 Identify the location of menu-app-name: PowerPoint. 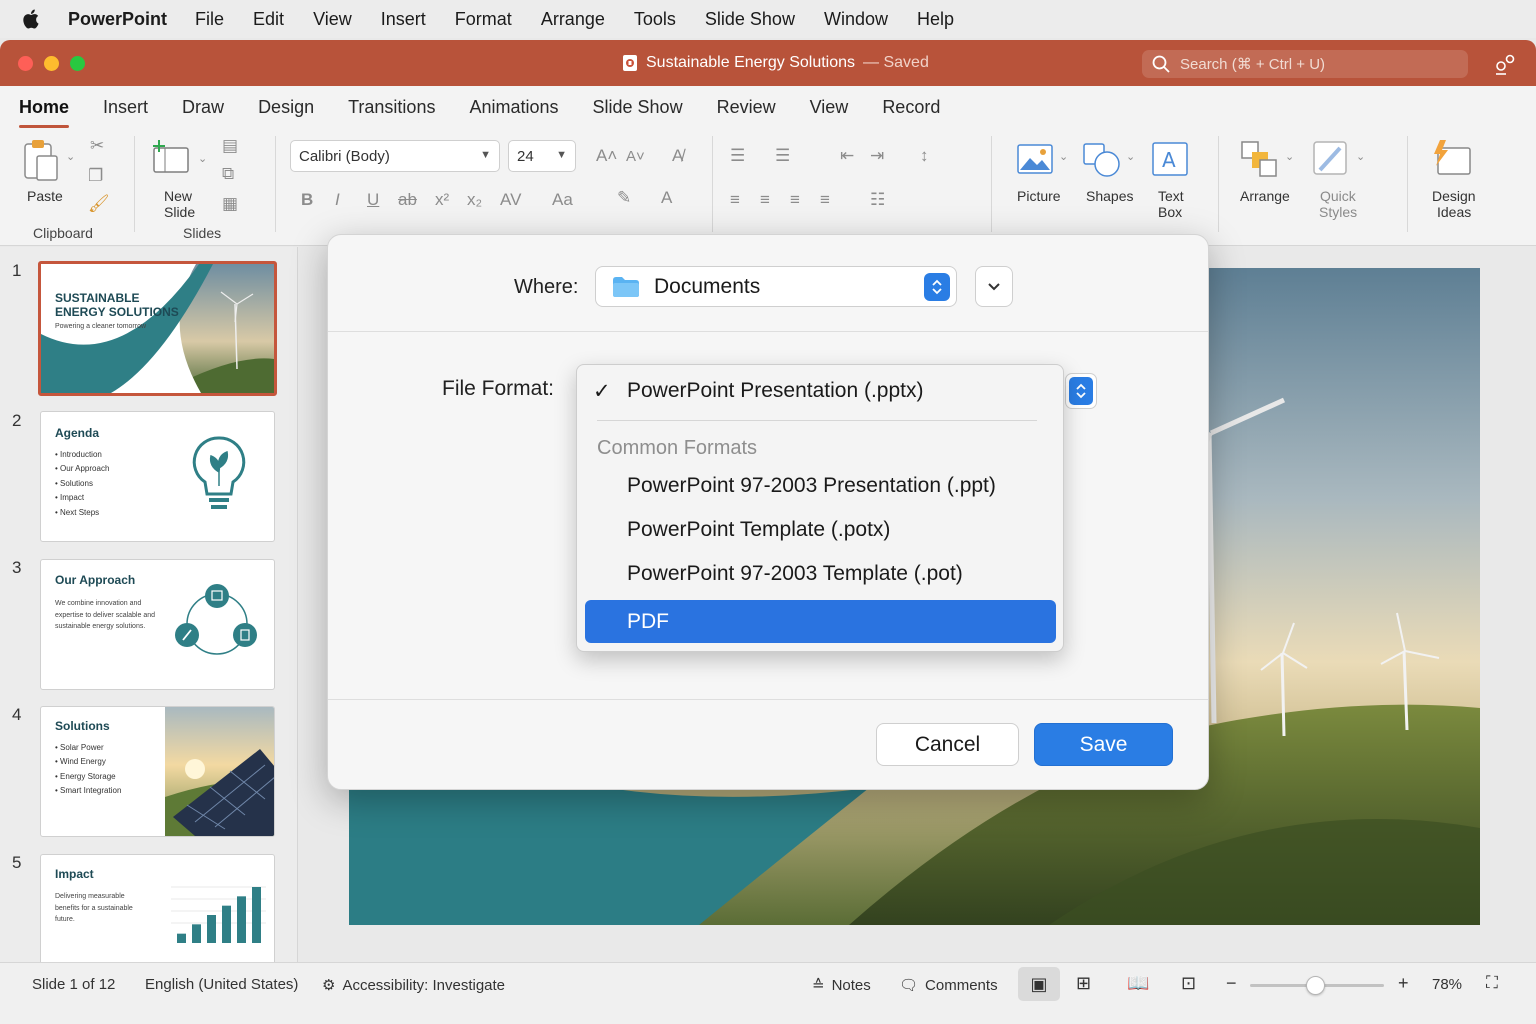
(117, 19).